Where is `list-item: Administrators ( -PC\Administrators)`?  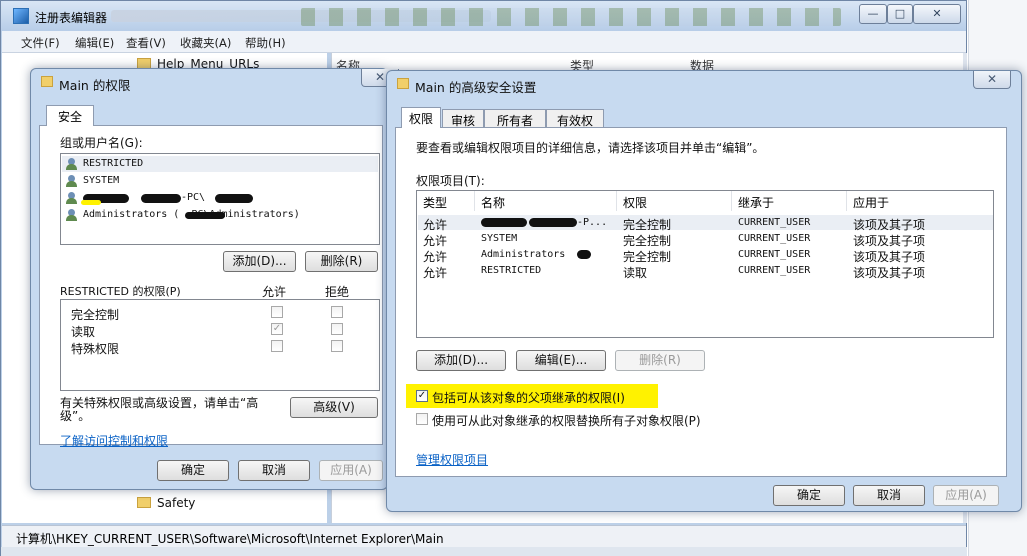
list-item: Administrators ( -PC\Administrators) is located at coordinates (223, 216).